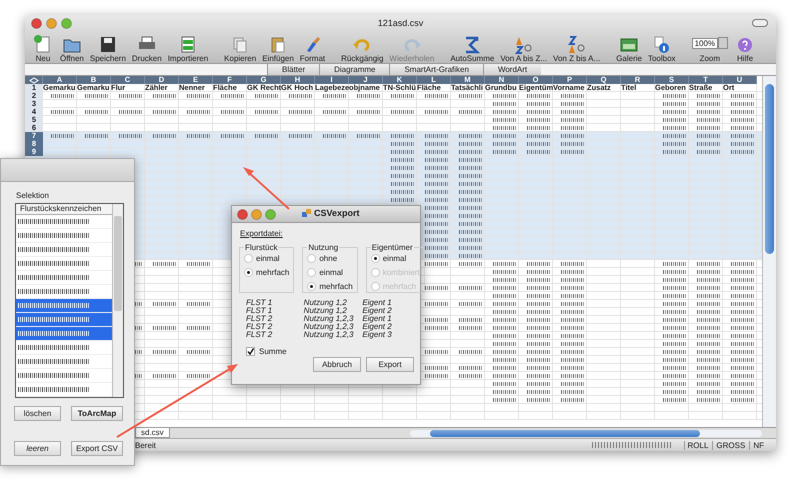  Describe the element at coordinates (33, 195) in the screenshot. I see `group-label: Selektion` at that location.